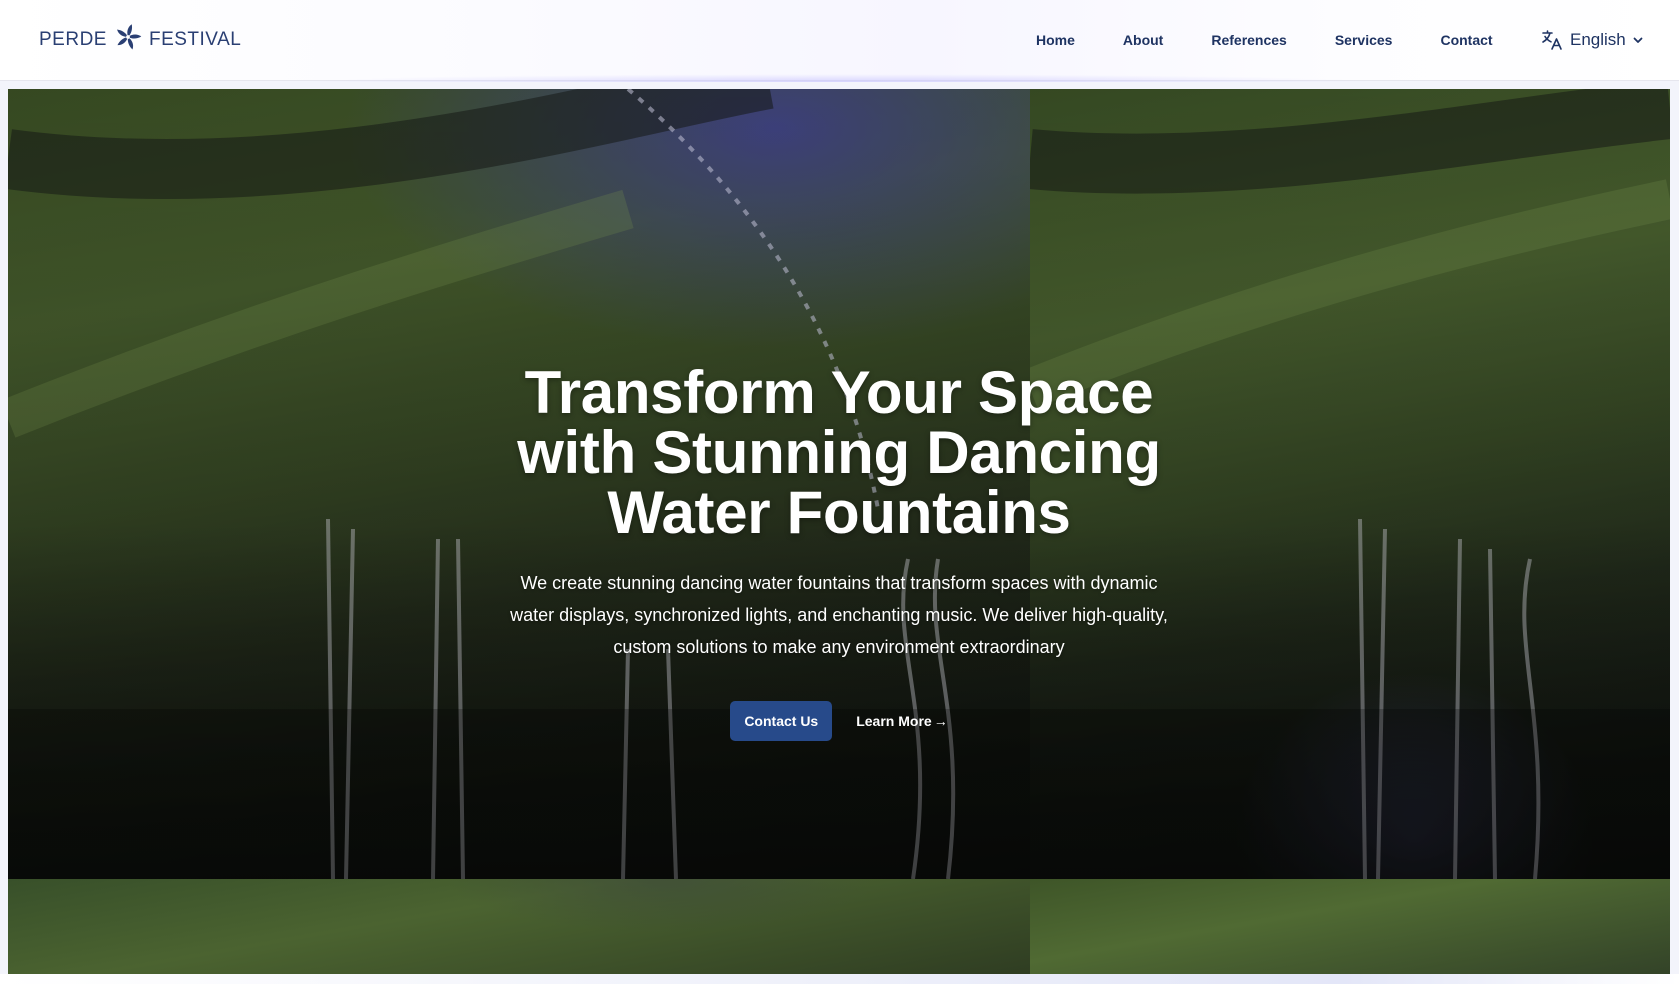  What do you see at coordinates (1466, 40) in the screenshot?
I see `nav-contact: Contact` at bounding box center [1466, 40].